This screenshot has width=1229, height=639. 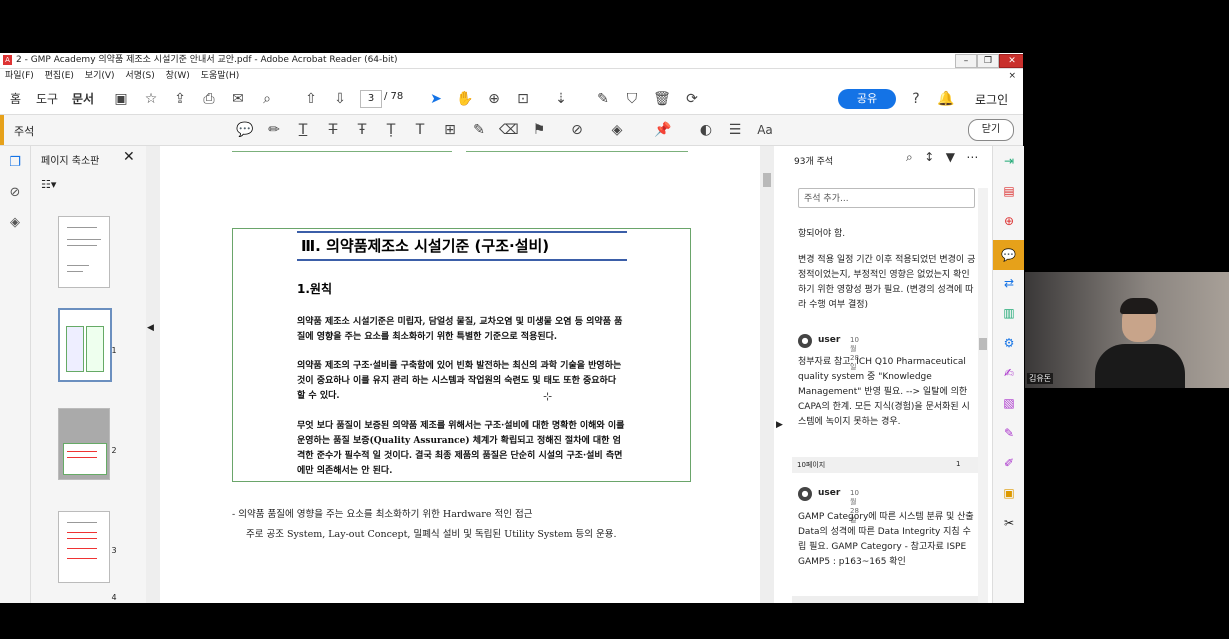 I want to click on export-pdf-icon: ⇥, so click(x=1009, y=161).